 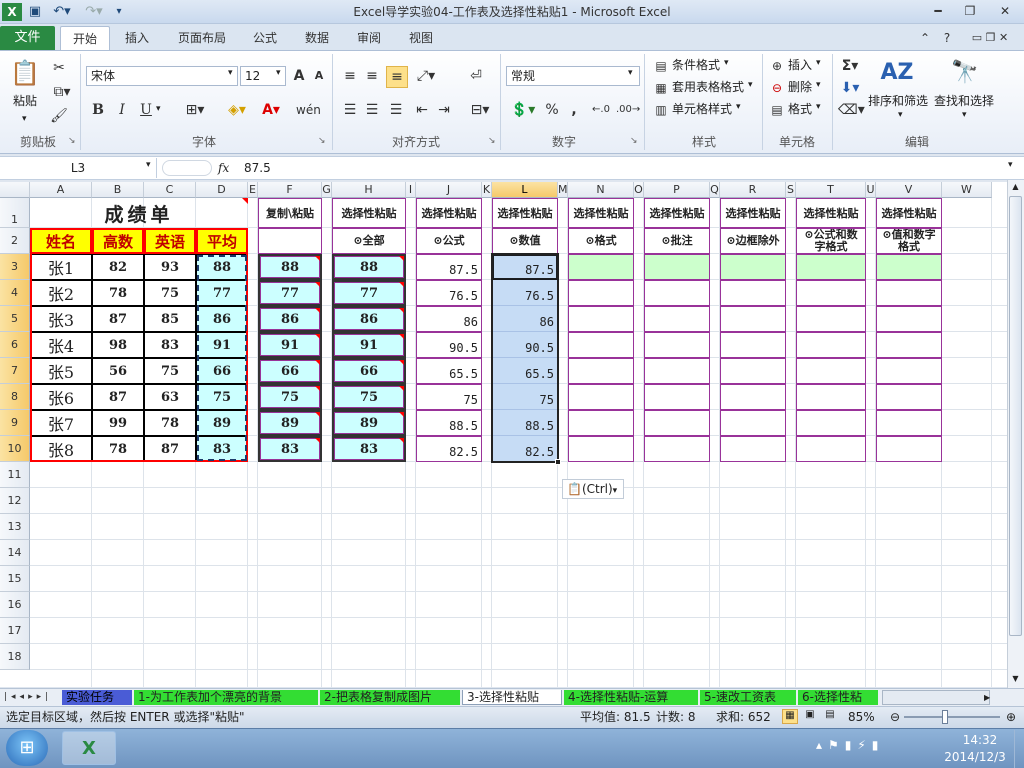 I want to click on table-header-cell: 姓名, so click(x=61, y=241).